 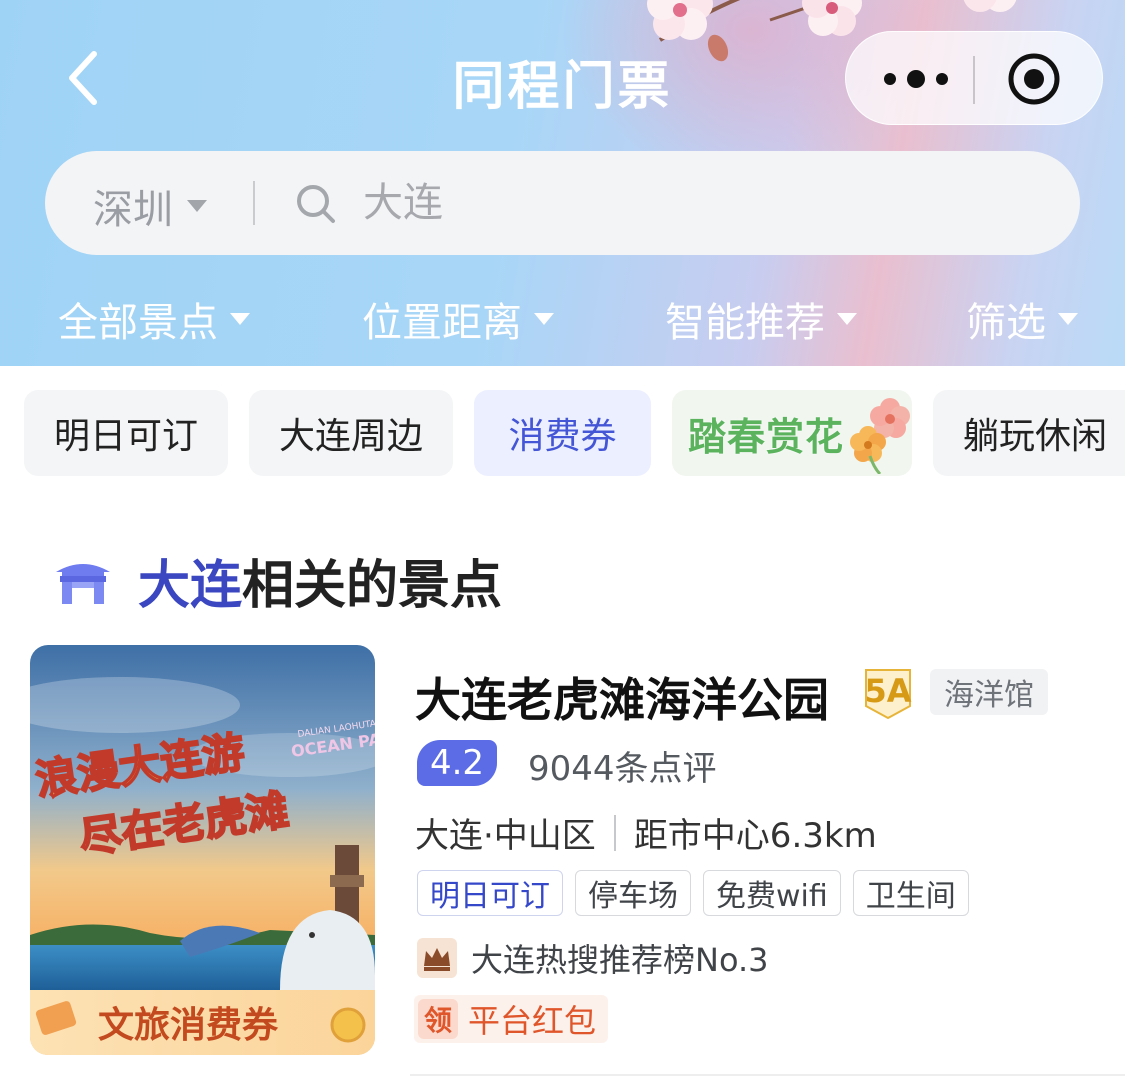 I want to click on filter-all-attractions: 全部景点, so click(x=154, y=319).